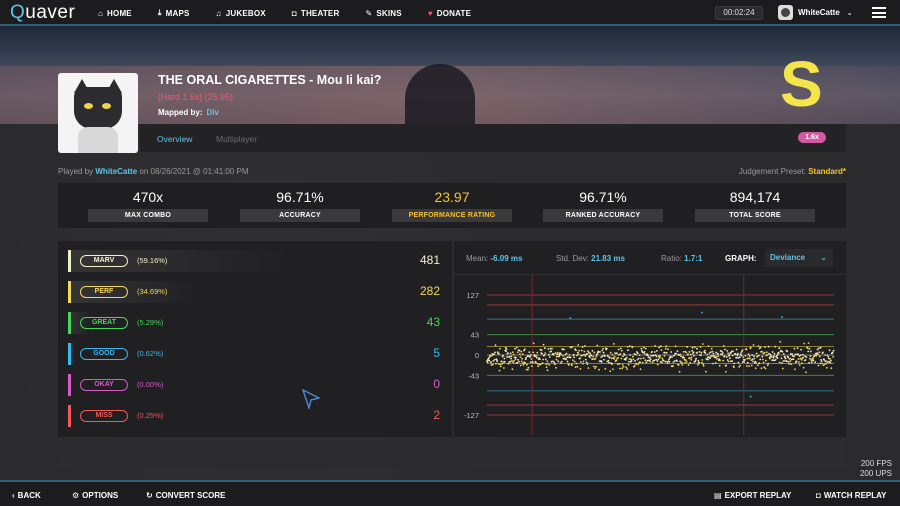  What do you see at coordinates (752, 495) in the screenshot?
I see `export-replay-button: ▤ EXPORT REPLAY` at bounding box center [752, 495].